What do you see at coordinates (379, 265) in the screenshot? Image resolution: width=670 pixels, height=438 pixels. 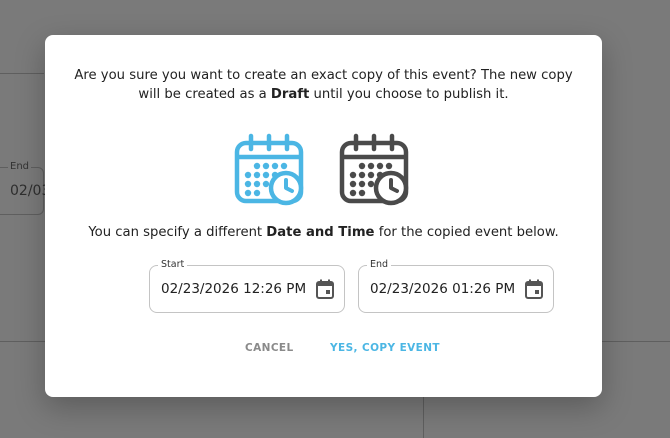 I see `end-field-label: End` at bounding box center [379, 265].